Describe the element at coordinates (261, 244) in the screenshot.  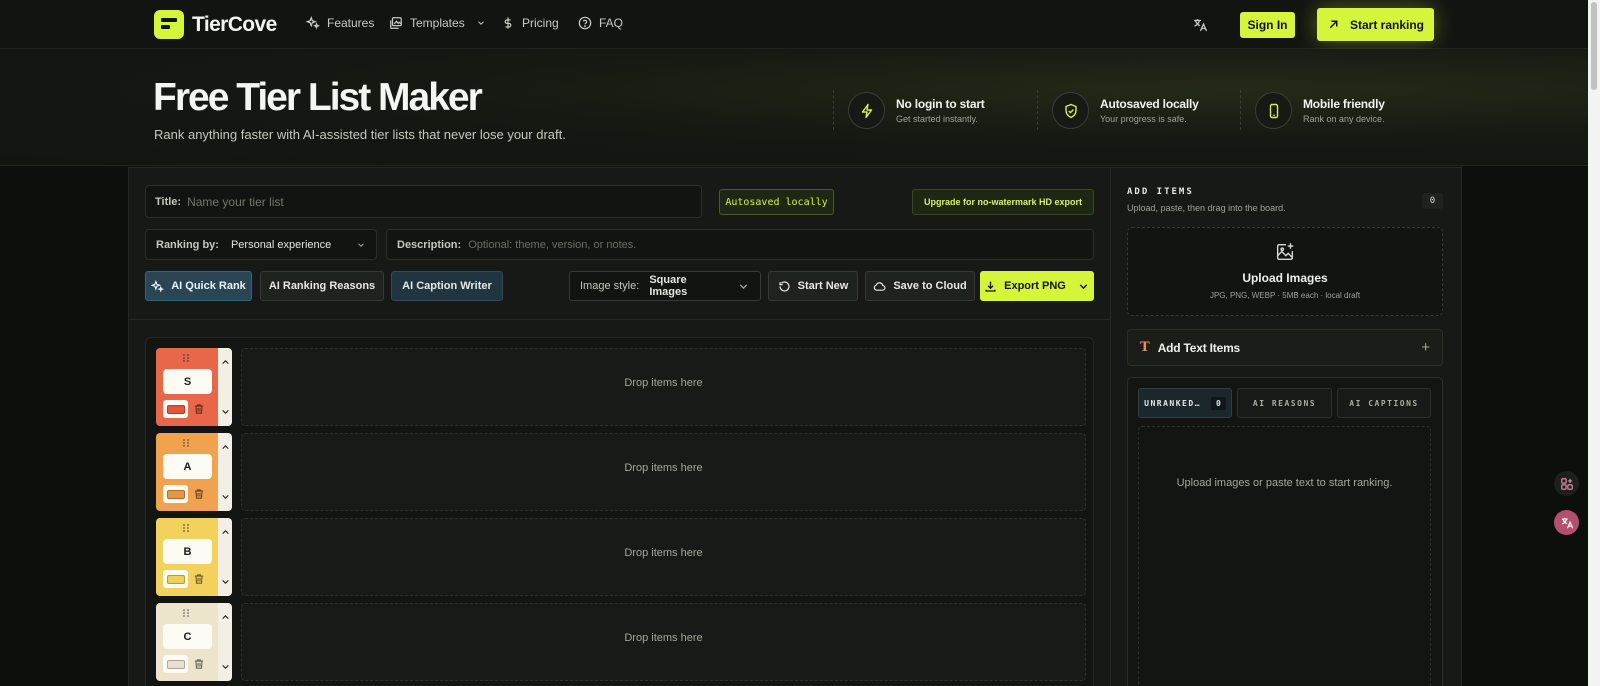
I see `ranking-by-select: Ranking by: Personal experience` at that location.